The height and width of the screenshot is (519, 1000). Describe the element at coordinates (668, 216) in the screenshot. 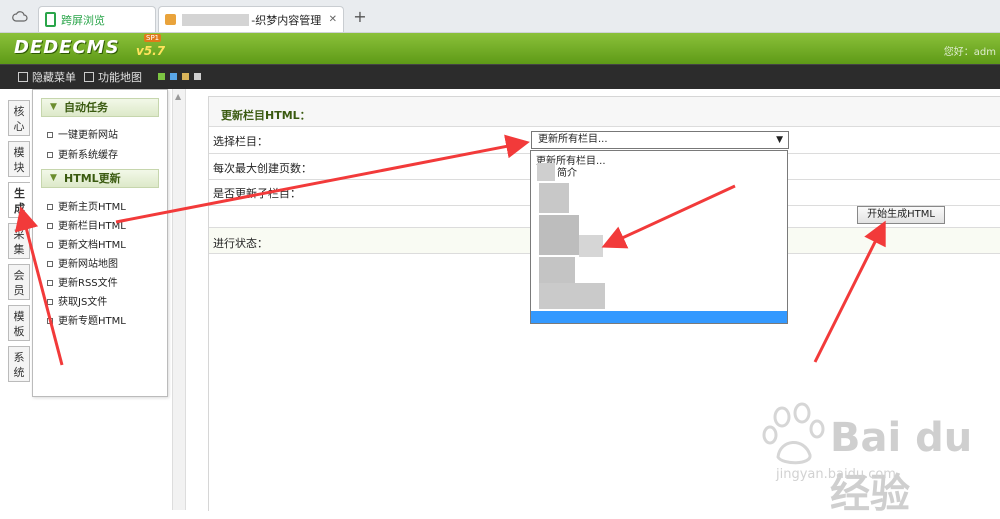

I see `arrow-to-dropdown-option` at that location.